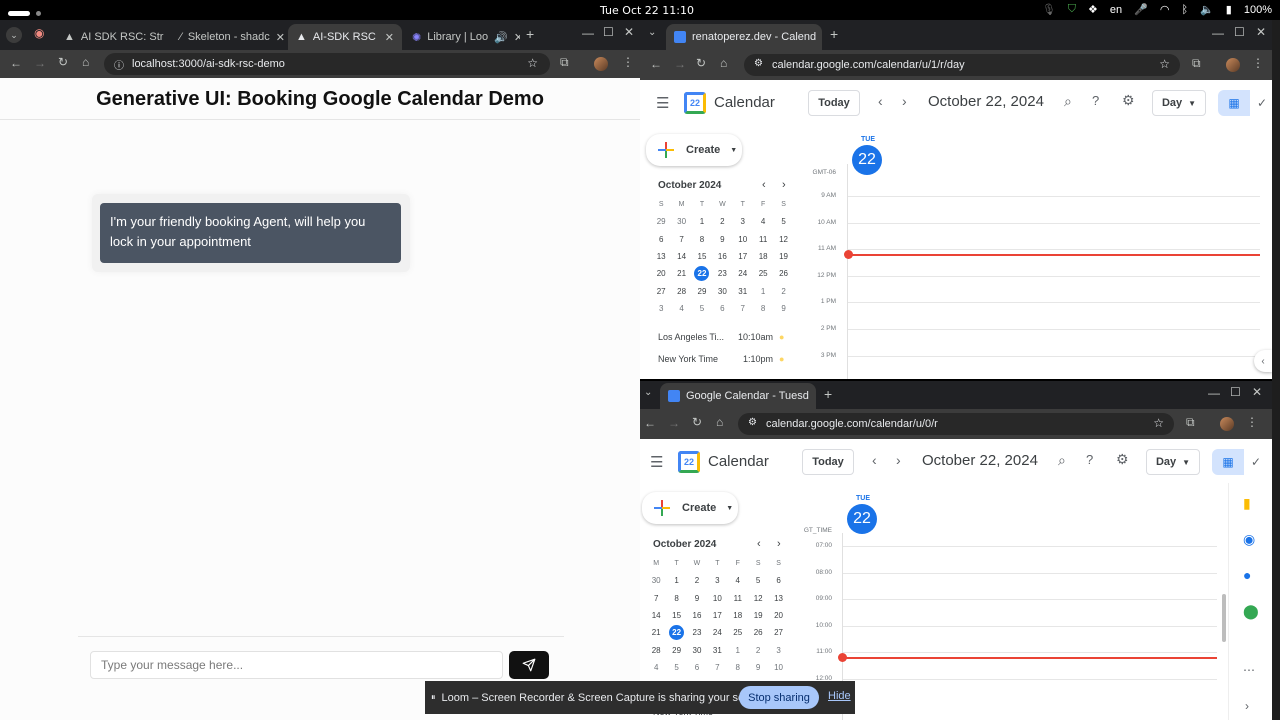 This screenshot has height=720, width=1280. I want to click on mini-day: 22, so click(702, 273).